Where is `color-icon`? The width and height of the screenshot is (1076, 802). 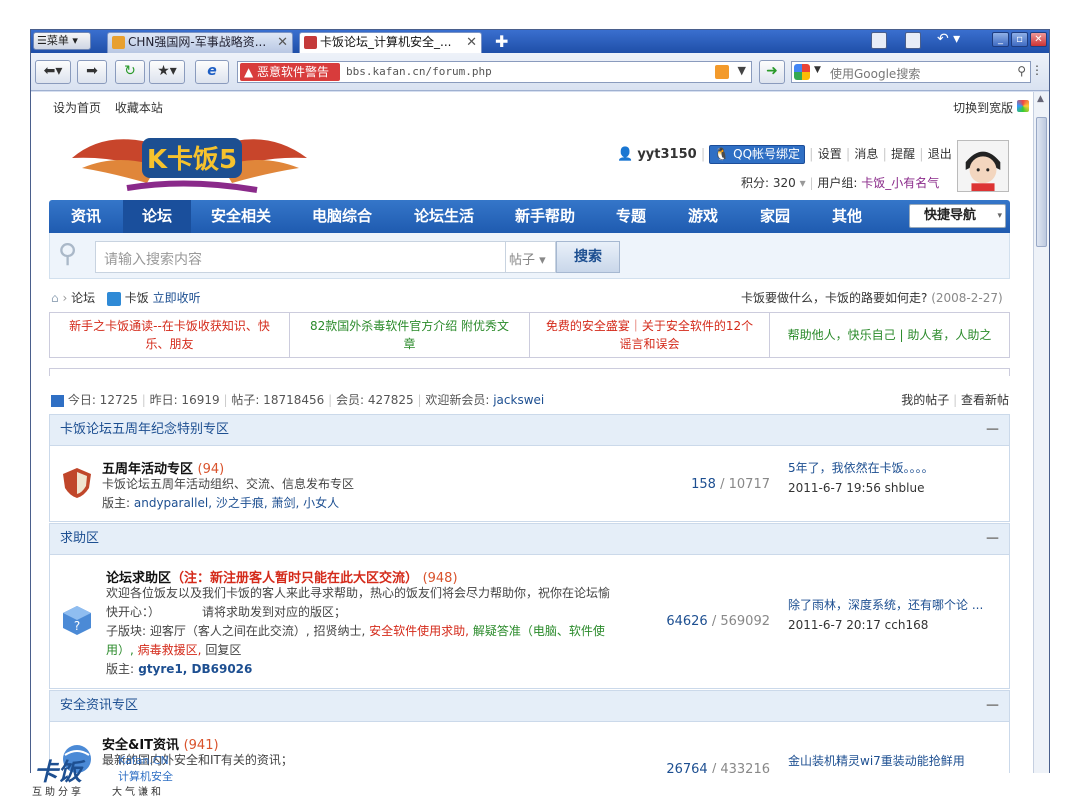
color-icon is located at coordinates (1023, 106).